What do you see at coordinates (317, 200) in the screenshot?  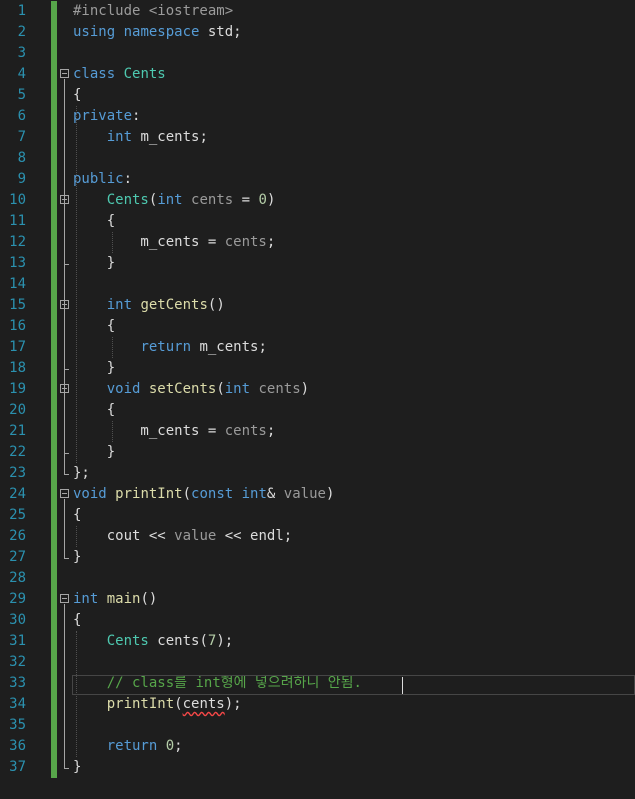 I see `code-line: 10 Cents(int cents = 0)` at bounding box center [317, 200].